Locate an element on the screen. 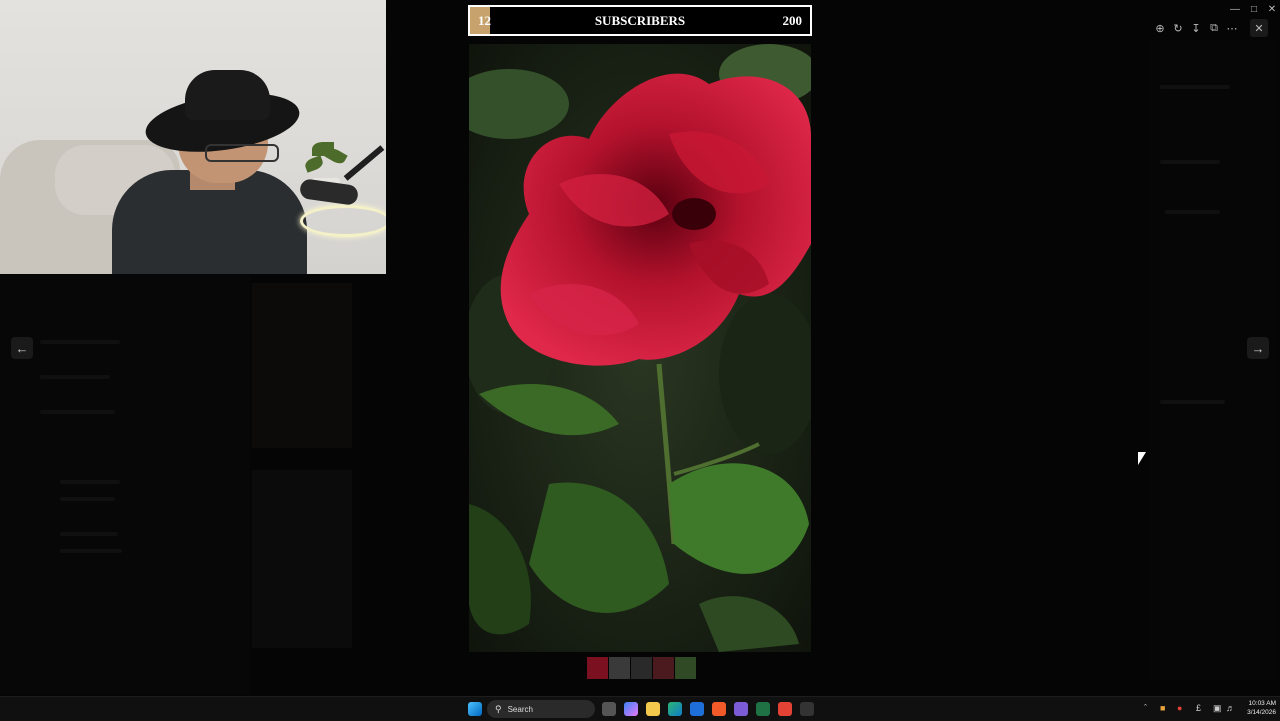 This screenshot has width=1280, height=721. ring-light is located at coordinates (343, 221).